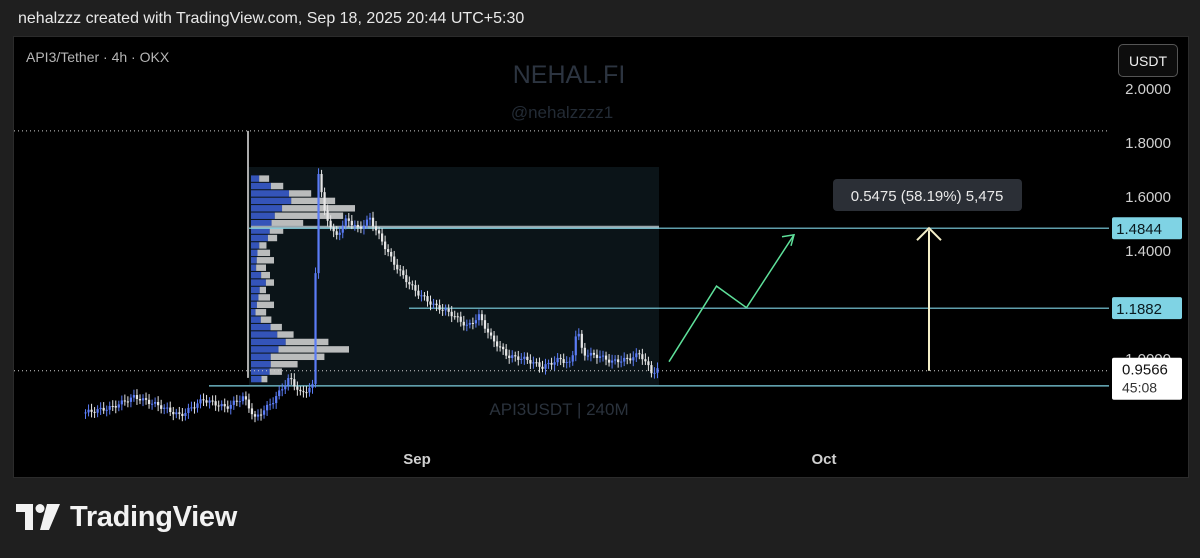 The height and width of the screenshot is (558, 1200). What do you see at coordinates (731, 298) in the screenshot?
I see `projection-path` at bounding box center [731, 298].